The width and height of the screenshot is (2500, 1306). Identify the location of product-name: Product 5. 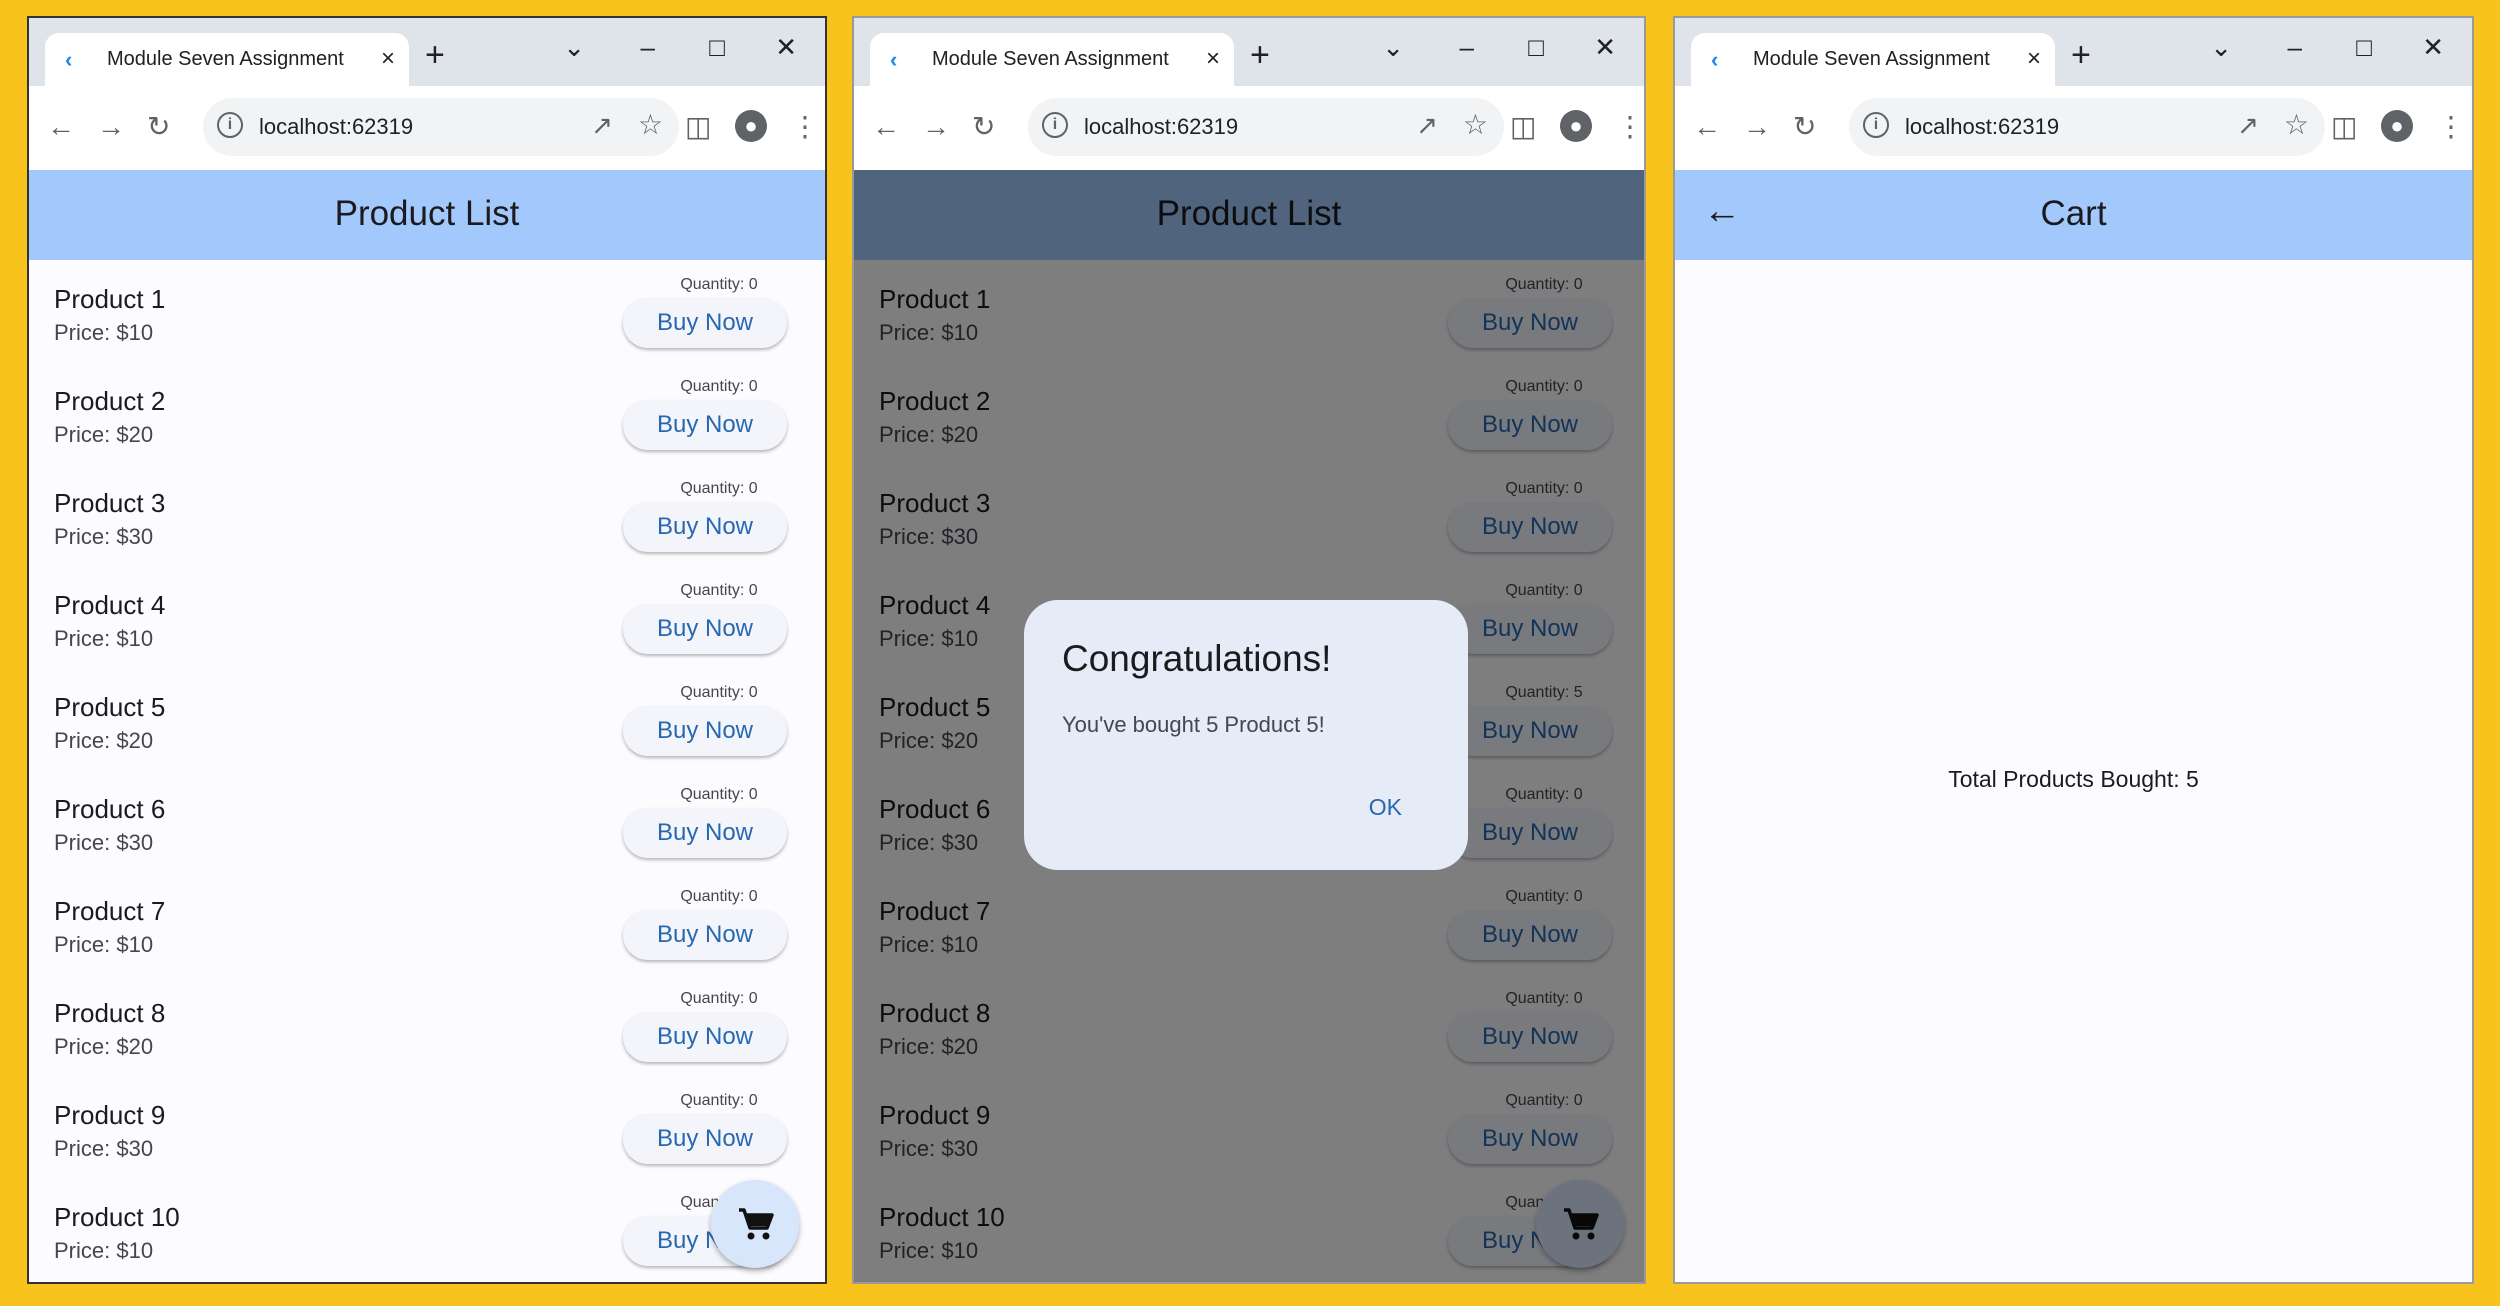
(110, 707).